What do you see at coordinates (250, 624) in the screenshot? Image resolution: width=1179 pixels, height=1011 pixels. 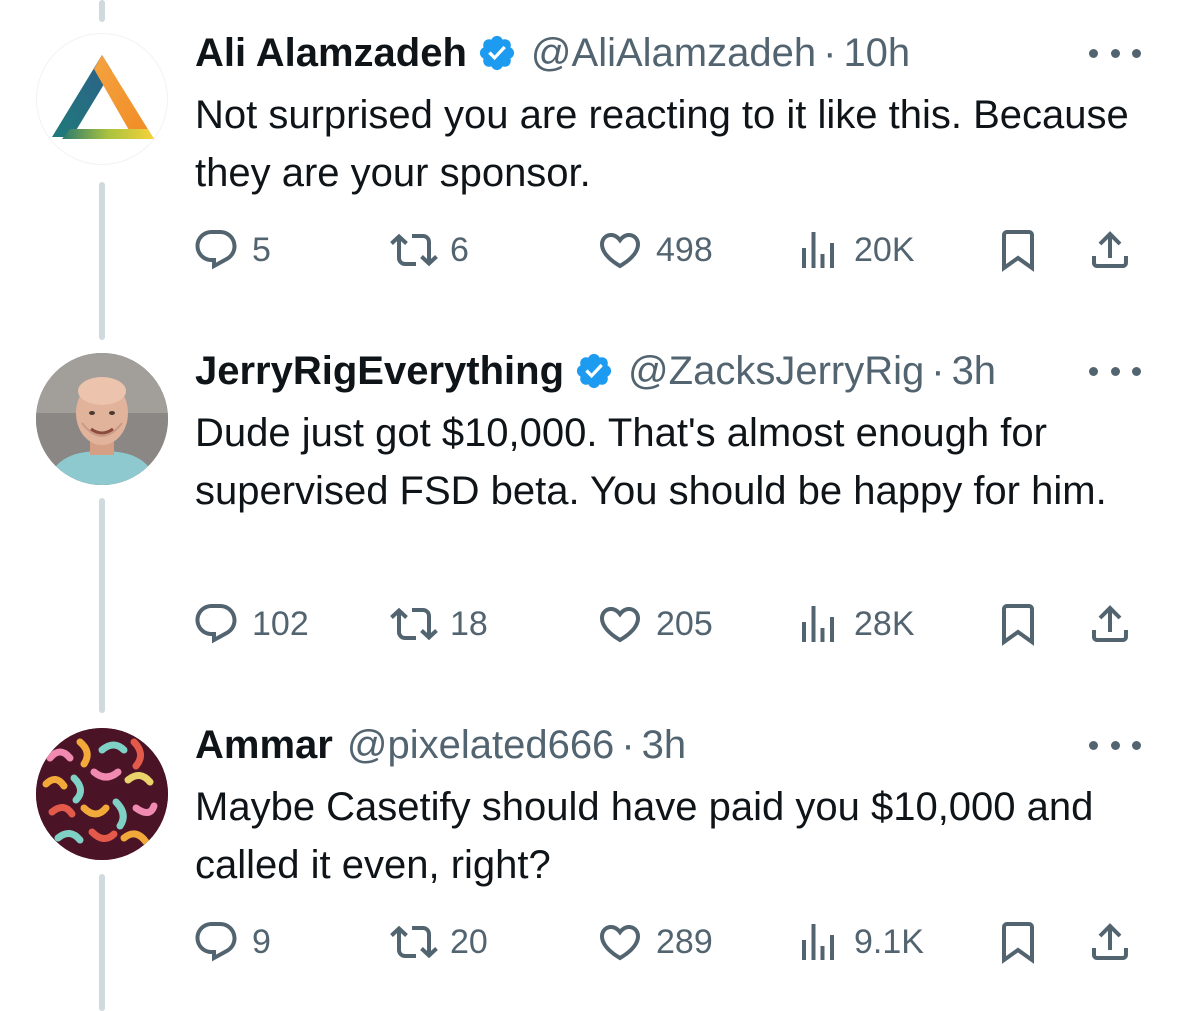 I see `reply-button: 102` at bounding box center [250, 624].